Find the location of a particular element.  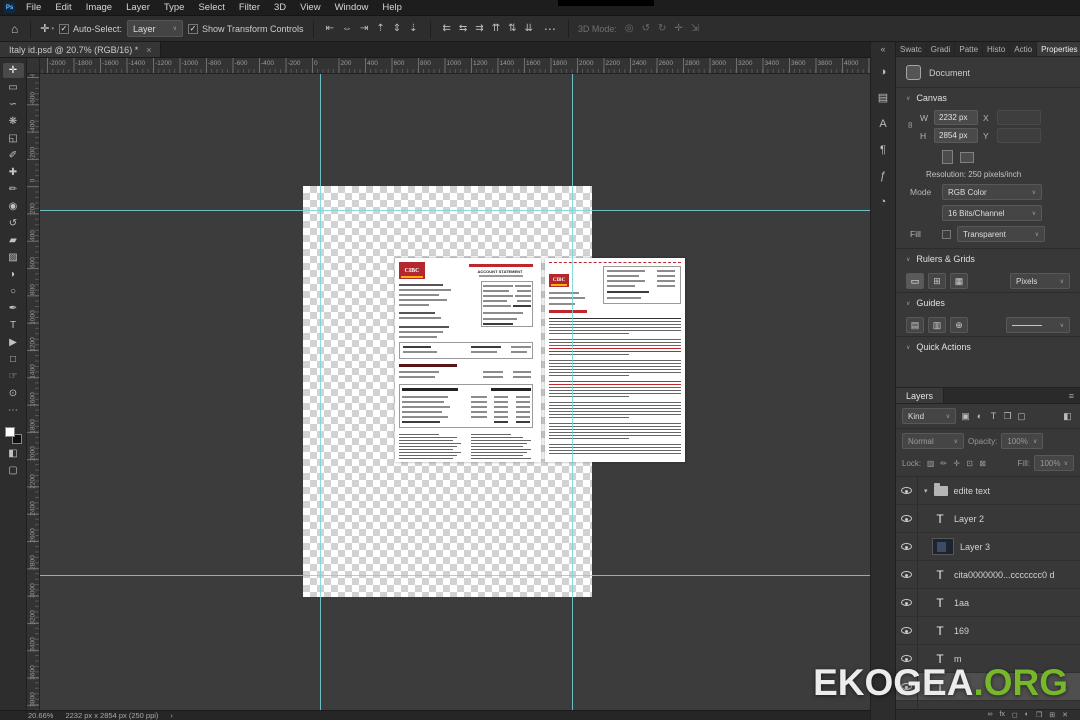

width-field: 2232 px is located at coordinates (956, 117).